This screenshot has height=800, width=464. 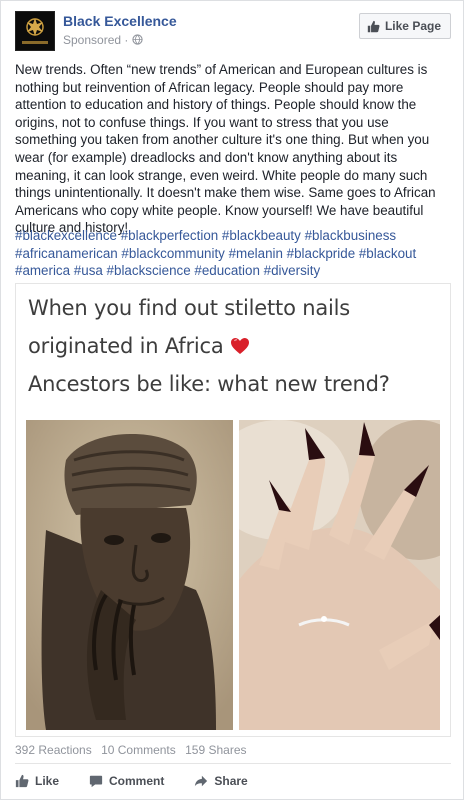 I want to click on actions-divider, so click(x=233, y=763).